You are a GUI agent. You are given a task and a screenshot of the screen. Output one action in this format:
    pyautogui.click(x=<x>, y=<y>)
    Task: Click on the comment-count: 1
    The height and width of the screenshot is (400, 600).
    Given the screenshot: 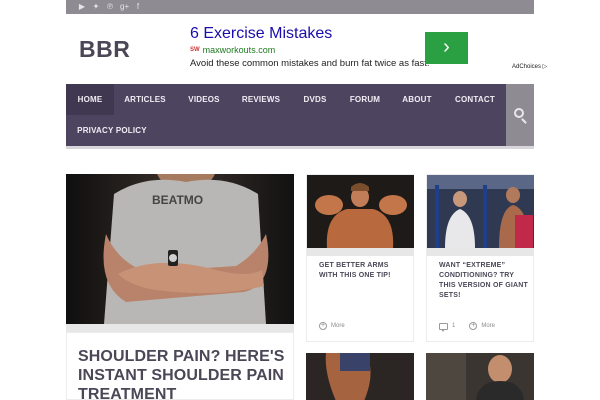 What is the action you would take?
    pyautogui.click(x=453, y=326)
    